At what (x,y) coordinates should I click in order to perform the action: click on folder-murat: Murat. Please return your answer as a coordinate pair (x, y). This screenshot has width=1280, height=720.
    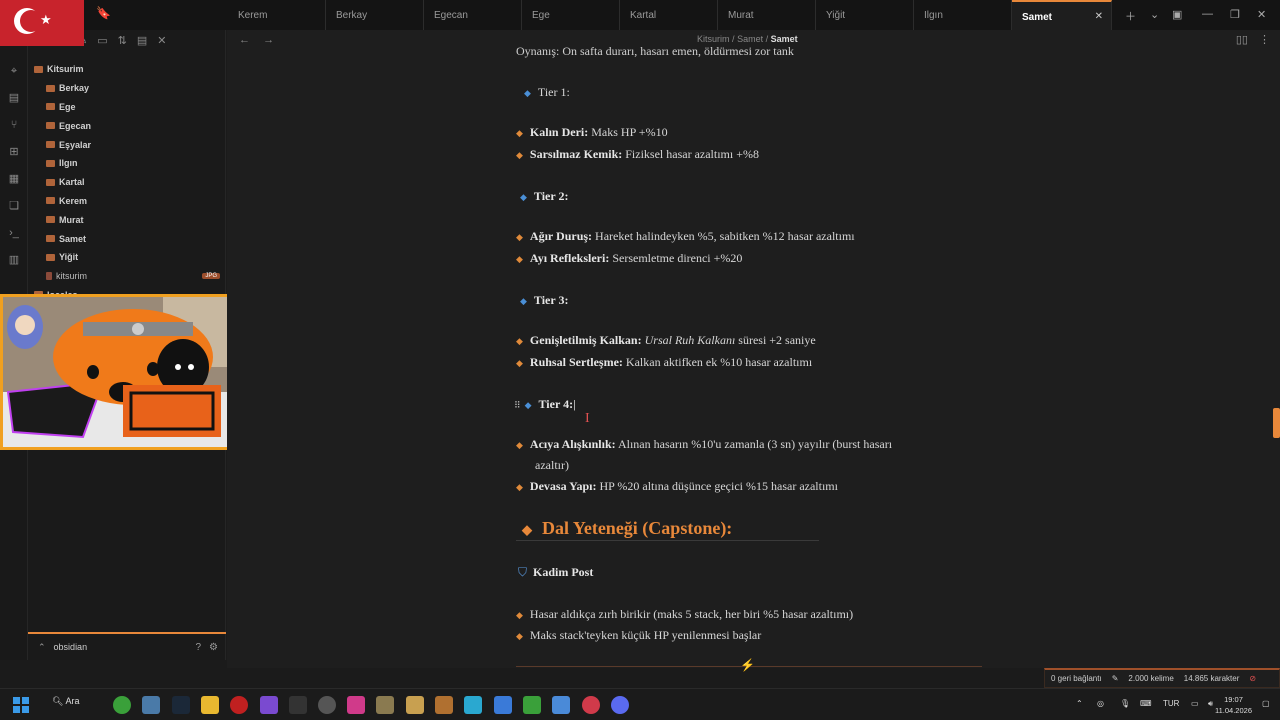
    Looking at the image, I should click on (129, 219).